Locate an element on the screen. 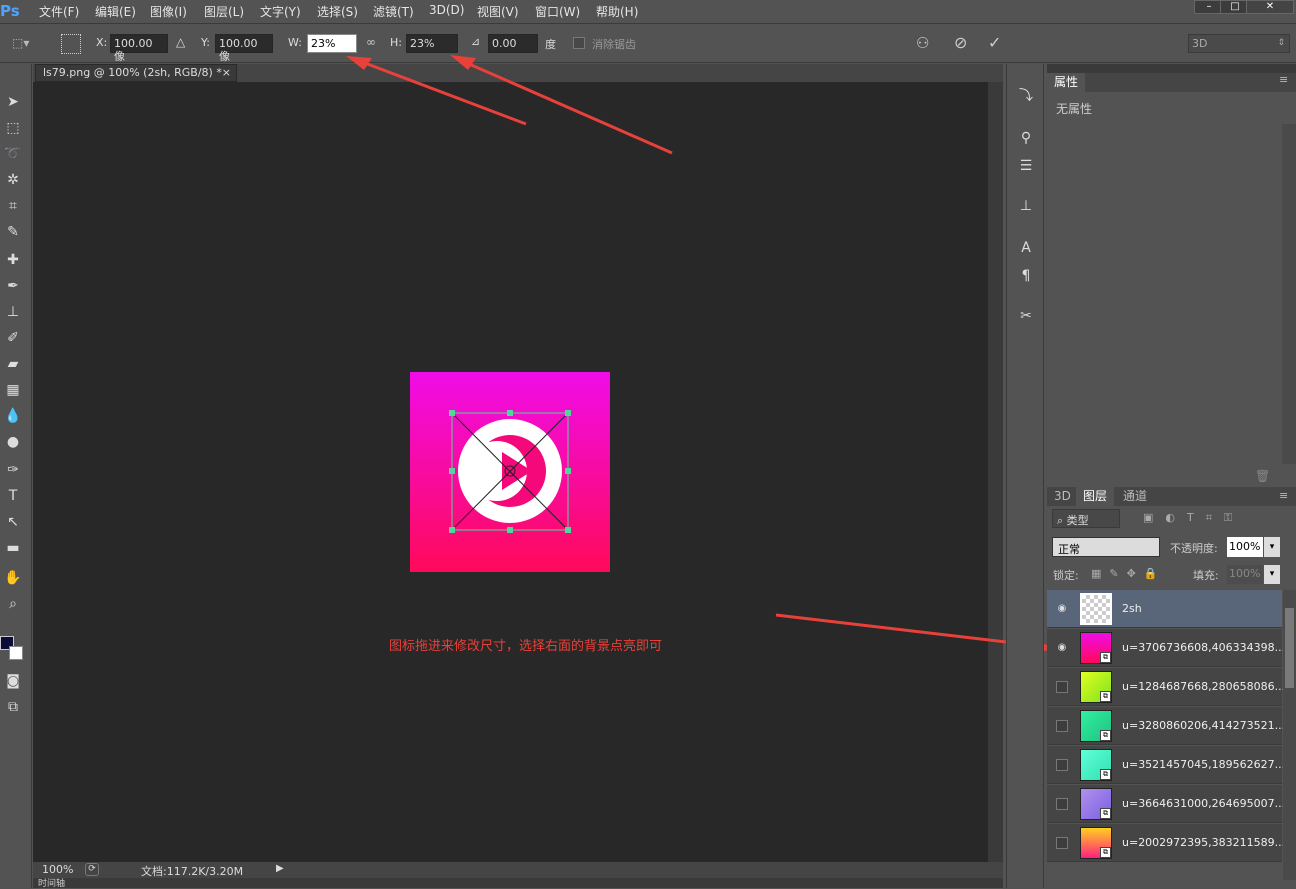 This screenshot has height=889, width=1296. stamp-tool-icon: ⊥ is located at coordinates (13, 312).